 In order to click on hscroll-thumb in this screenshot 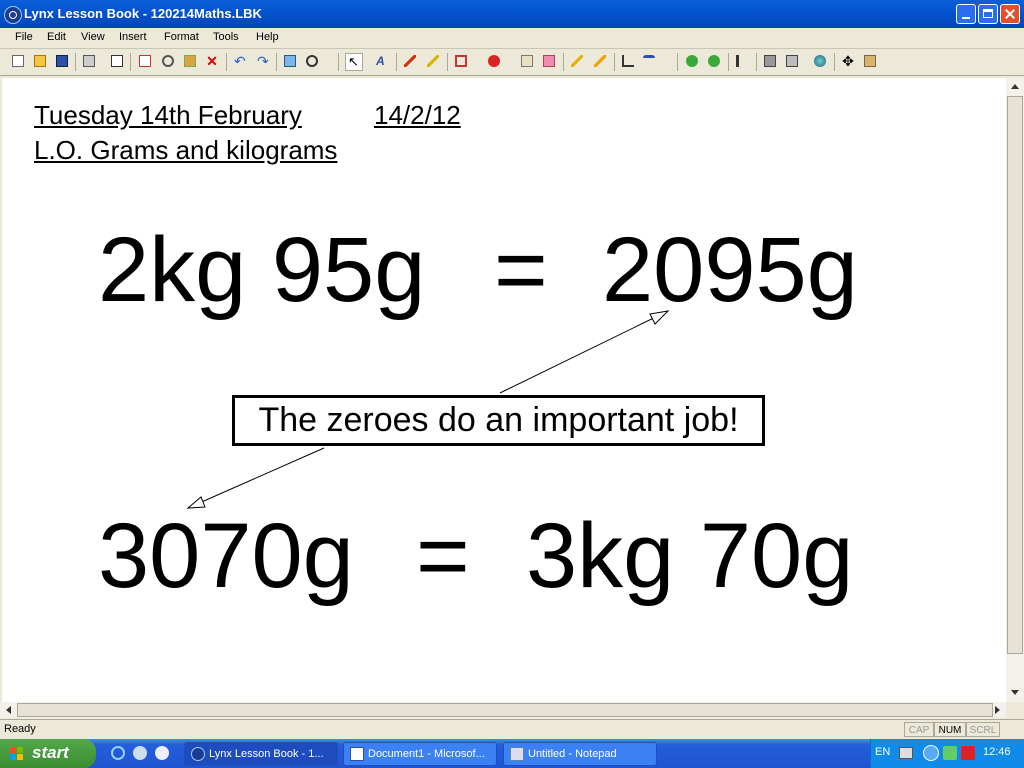, I will do `click(505, 710)`.